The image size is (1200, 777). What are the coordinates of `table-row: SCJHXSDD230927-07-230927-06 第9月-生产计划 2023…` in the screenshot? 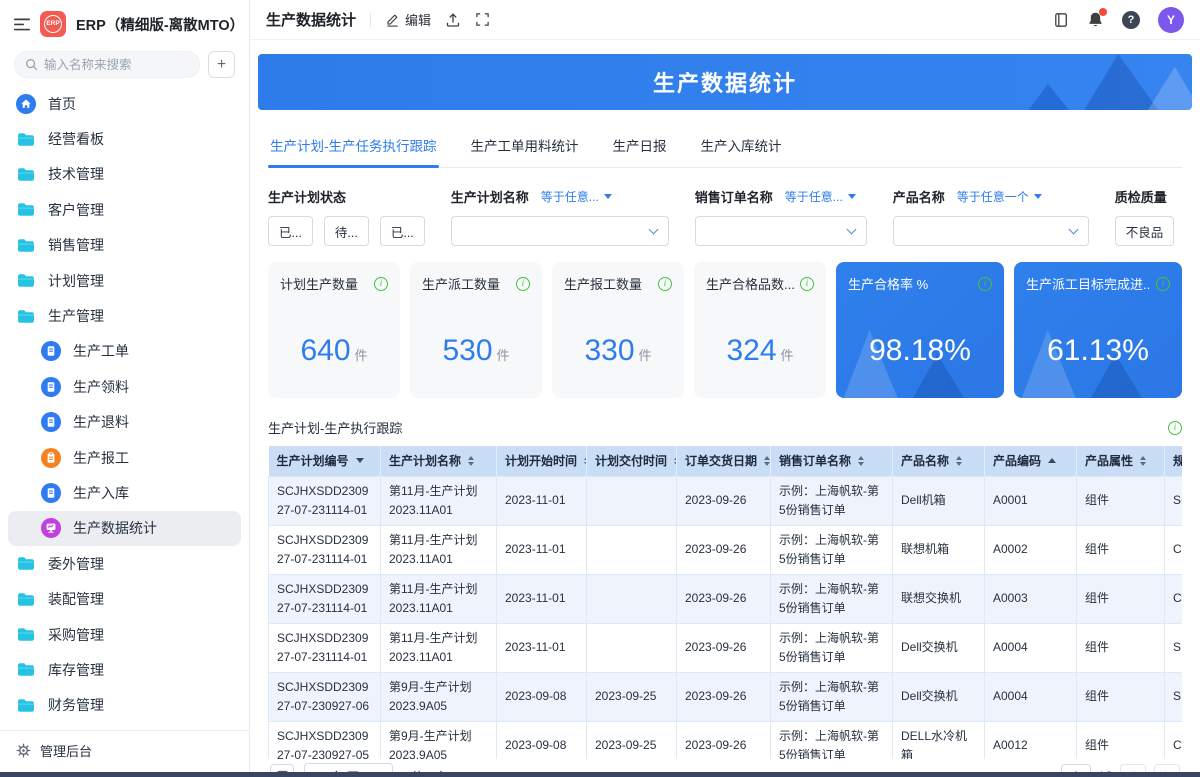 It's located at (725, 696).